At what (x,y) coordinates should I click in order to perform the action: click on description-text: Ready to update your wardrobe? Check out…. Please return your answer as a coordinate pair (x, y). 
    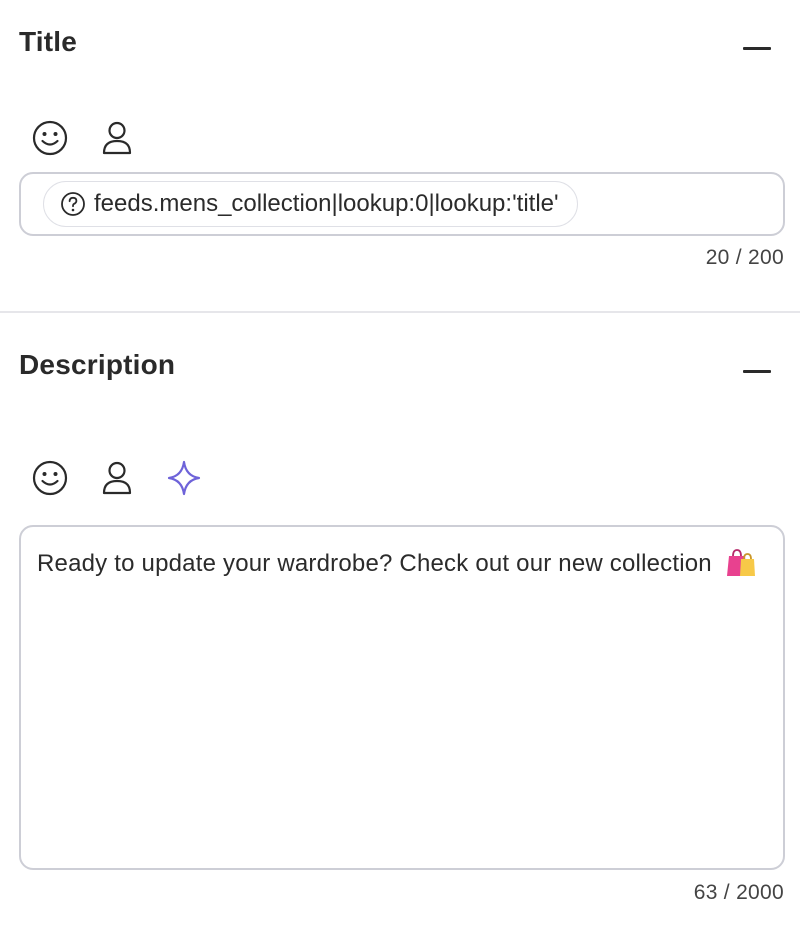
    Looking at the image, I should click on (397, 567).